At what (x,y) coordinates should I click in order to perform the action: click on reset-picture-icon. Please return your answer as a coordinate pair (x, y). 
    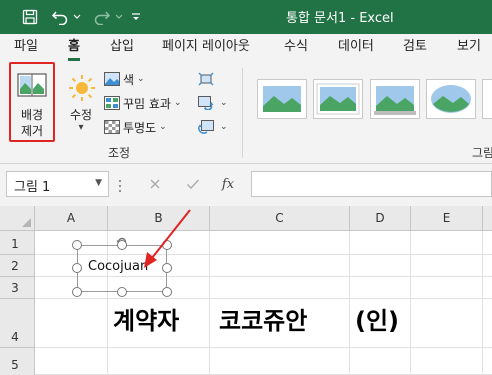
    Looking at the image, I should click on (206, 127).